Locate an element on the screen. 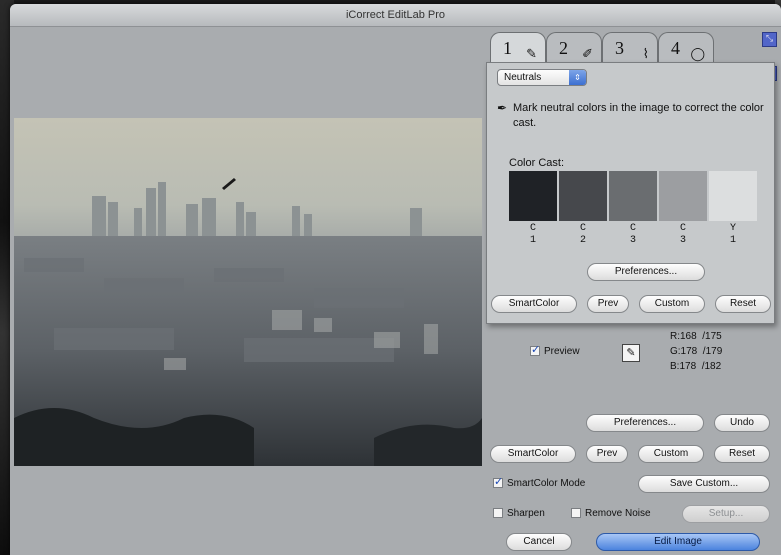  mode-select-value: Neutrals is located at coordinates (523, 77).